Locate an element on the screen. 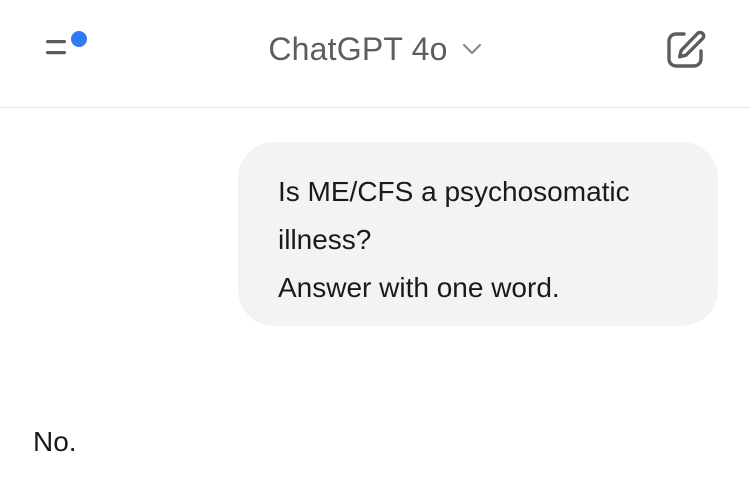  user-message-line: Is ME/CFS a psychosomatic is located at coordinates (454, 191).